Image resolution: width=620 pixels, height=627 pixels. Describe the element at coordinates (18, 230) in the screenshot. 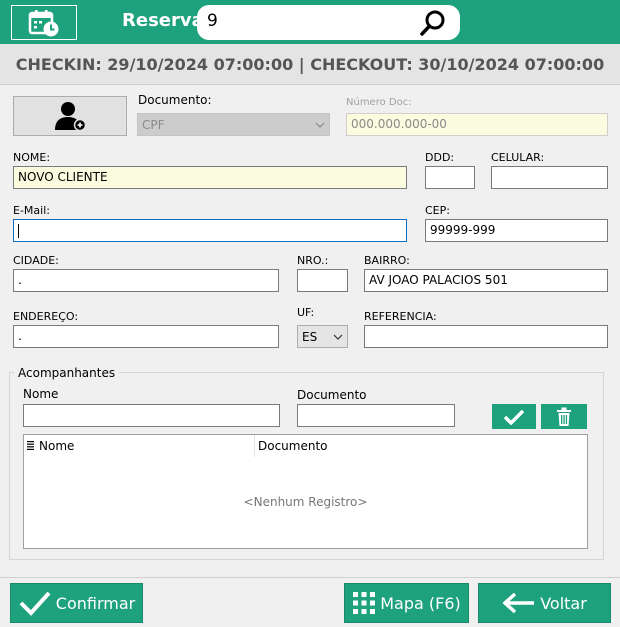

I see `text-cursor` at that location.